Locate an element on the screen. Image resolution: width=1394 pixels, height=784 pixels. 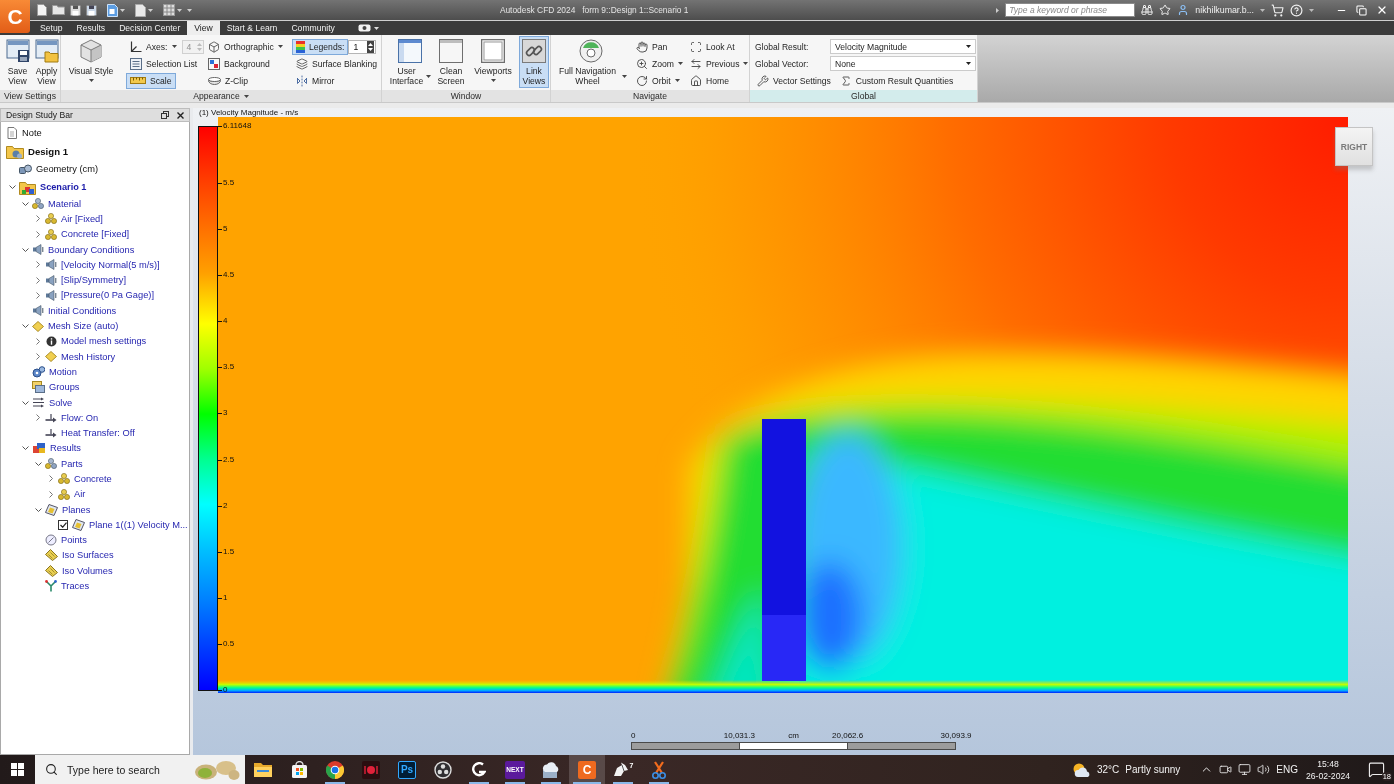
folder-icon is located at coordinates (58, 10).